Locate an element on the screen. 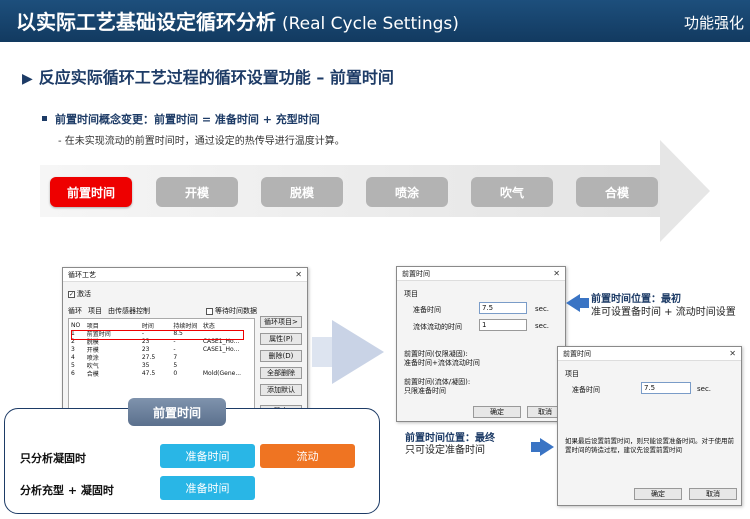 The height and width of the screenshot is (519, 750). header-label: 功能强化 is located at coordinates (713, 23).